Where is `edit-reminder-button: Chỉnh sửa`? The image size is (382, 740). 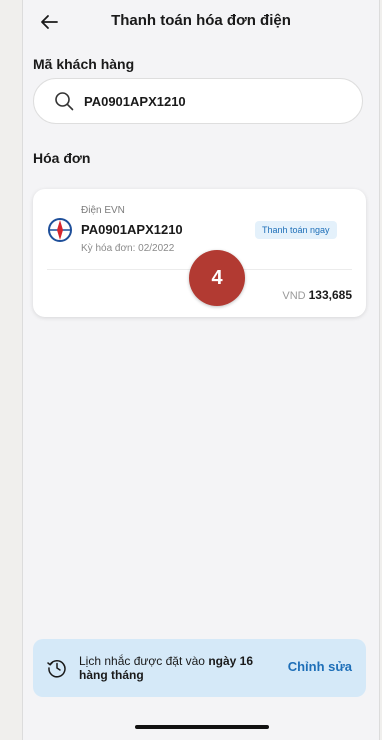
edit-reminder-button: Chỉnh sửa is located at coordinates (320, 666).